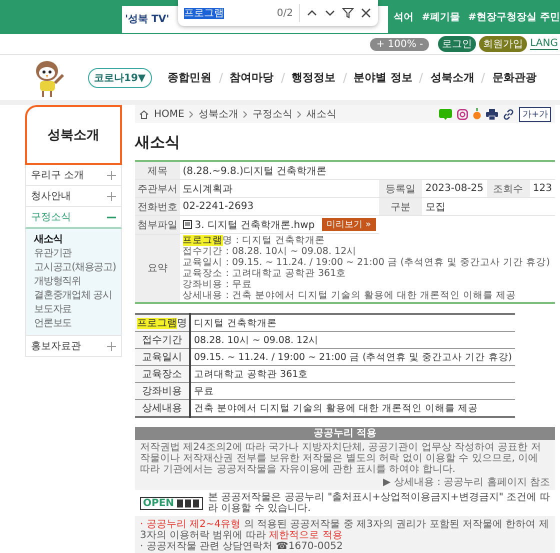  What do you see at coordinates (162, 357) in the screenshot?
I see `table-header-cell: 교육일시` at bounding box center [162, 357].